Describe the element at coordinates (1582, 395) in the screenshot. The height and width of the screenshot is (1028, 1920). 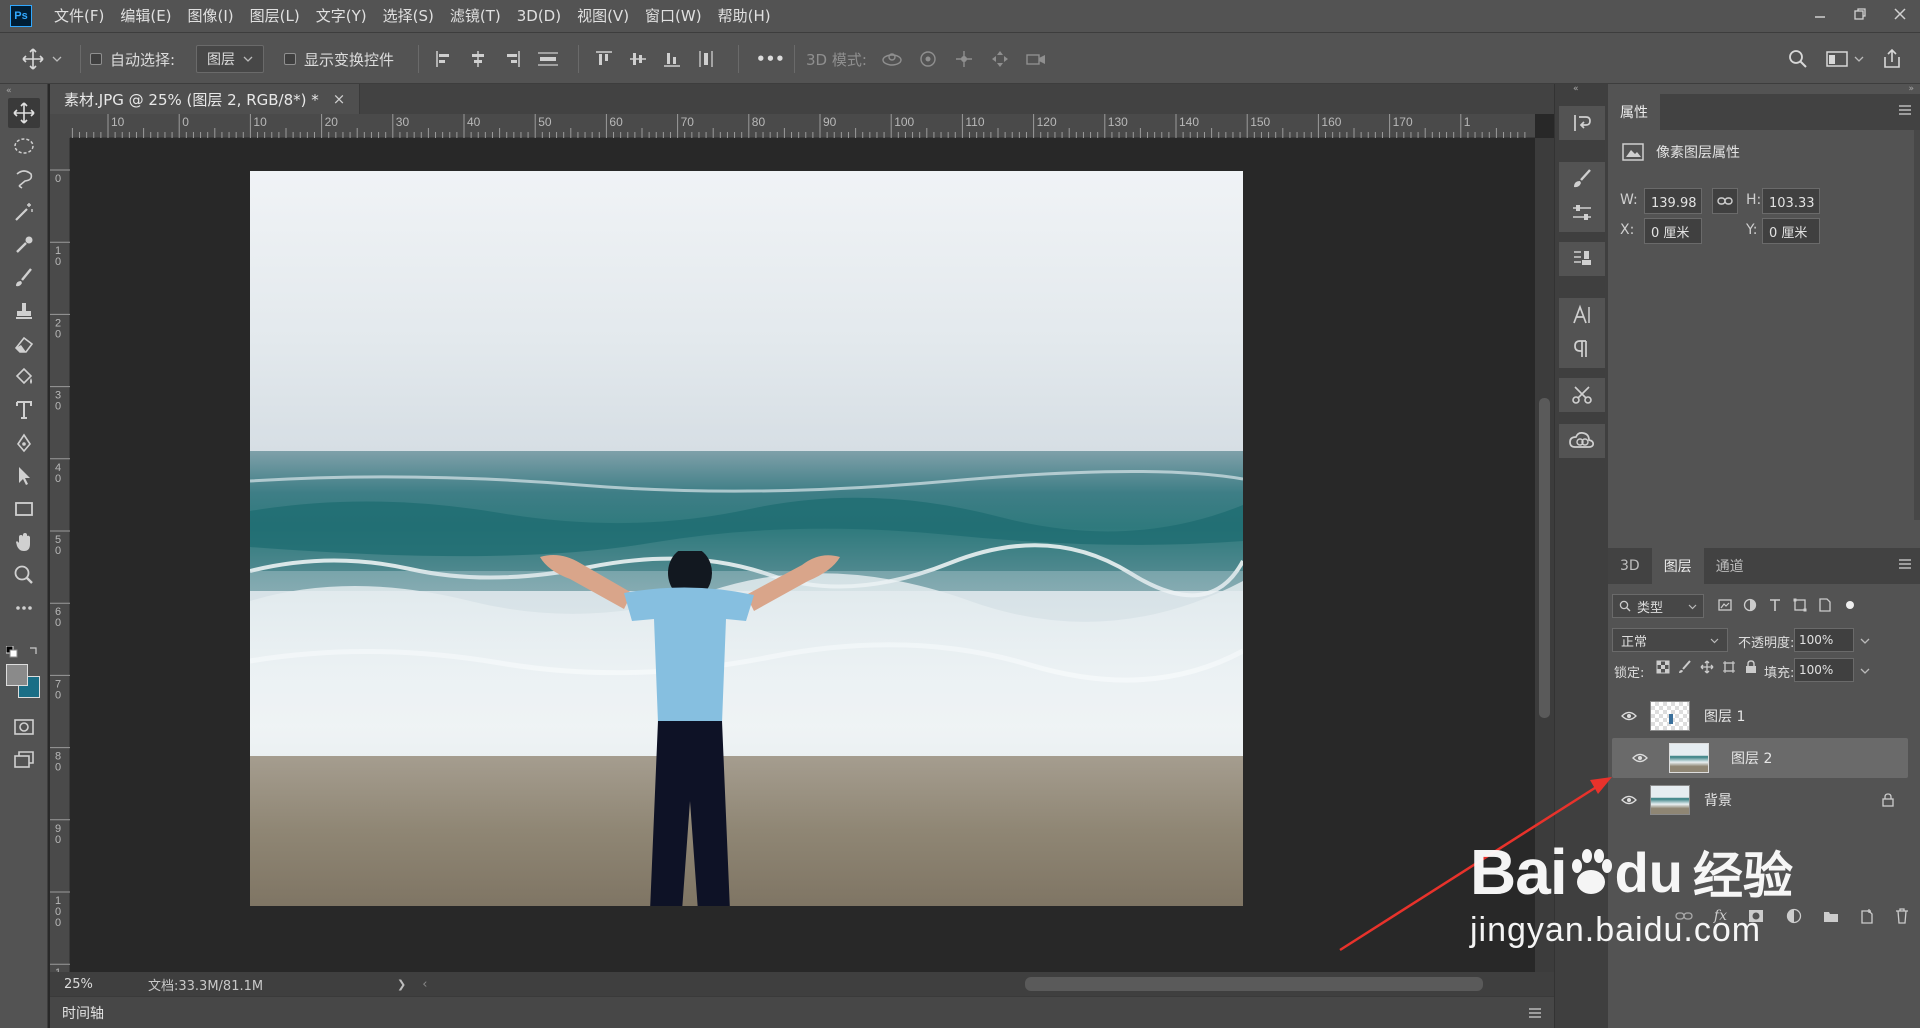
I see `tool-presets-button` at that location.